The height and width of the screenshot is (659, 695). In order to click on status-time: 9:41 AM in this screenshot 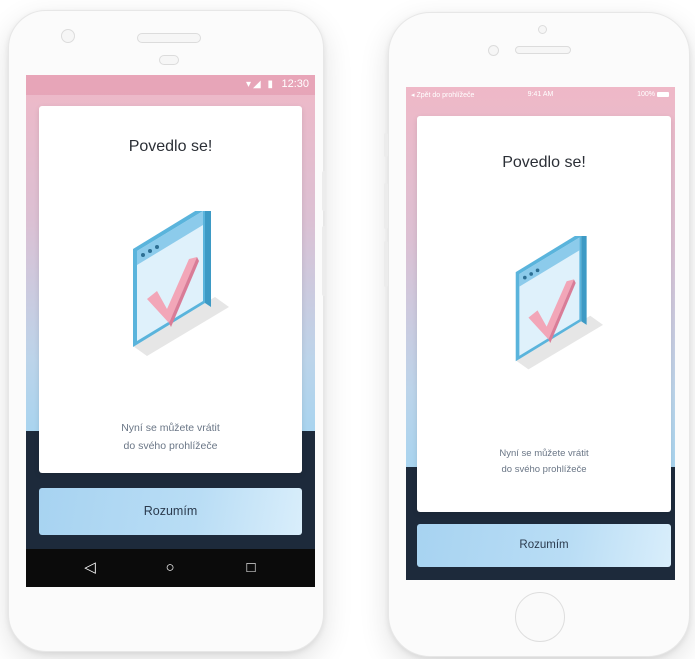, I will do `click(540, 94)`.